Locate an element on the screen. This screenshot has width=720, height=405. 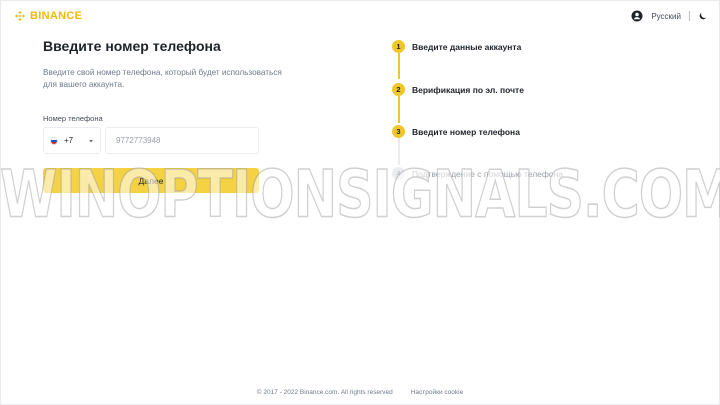
step-number: 1 is located at coordinates (398, 46).